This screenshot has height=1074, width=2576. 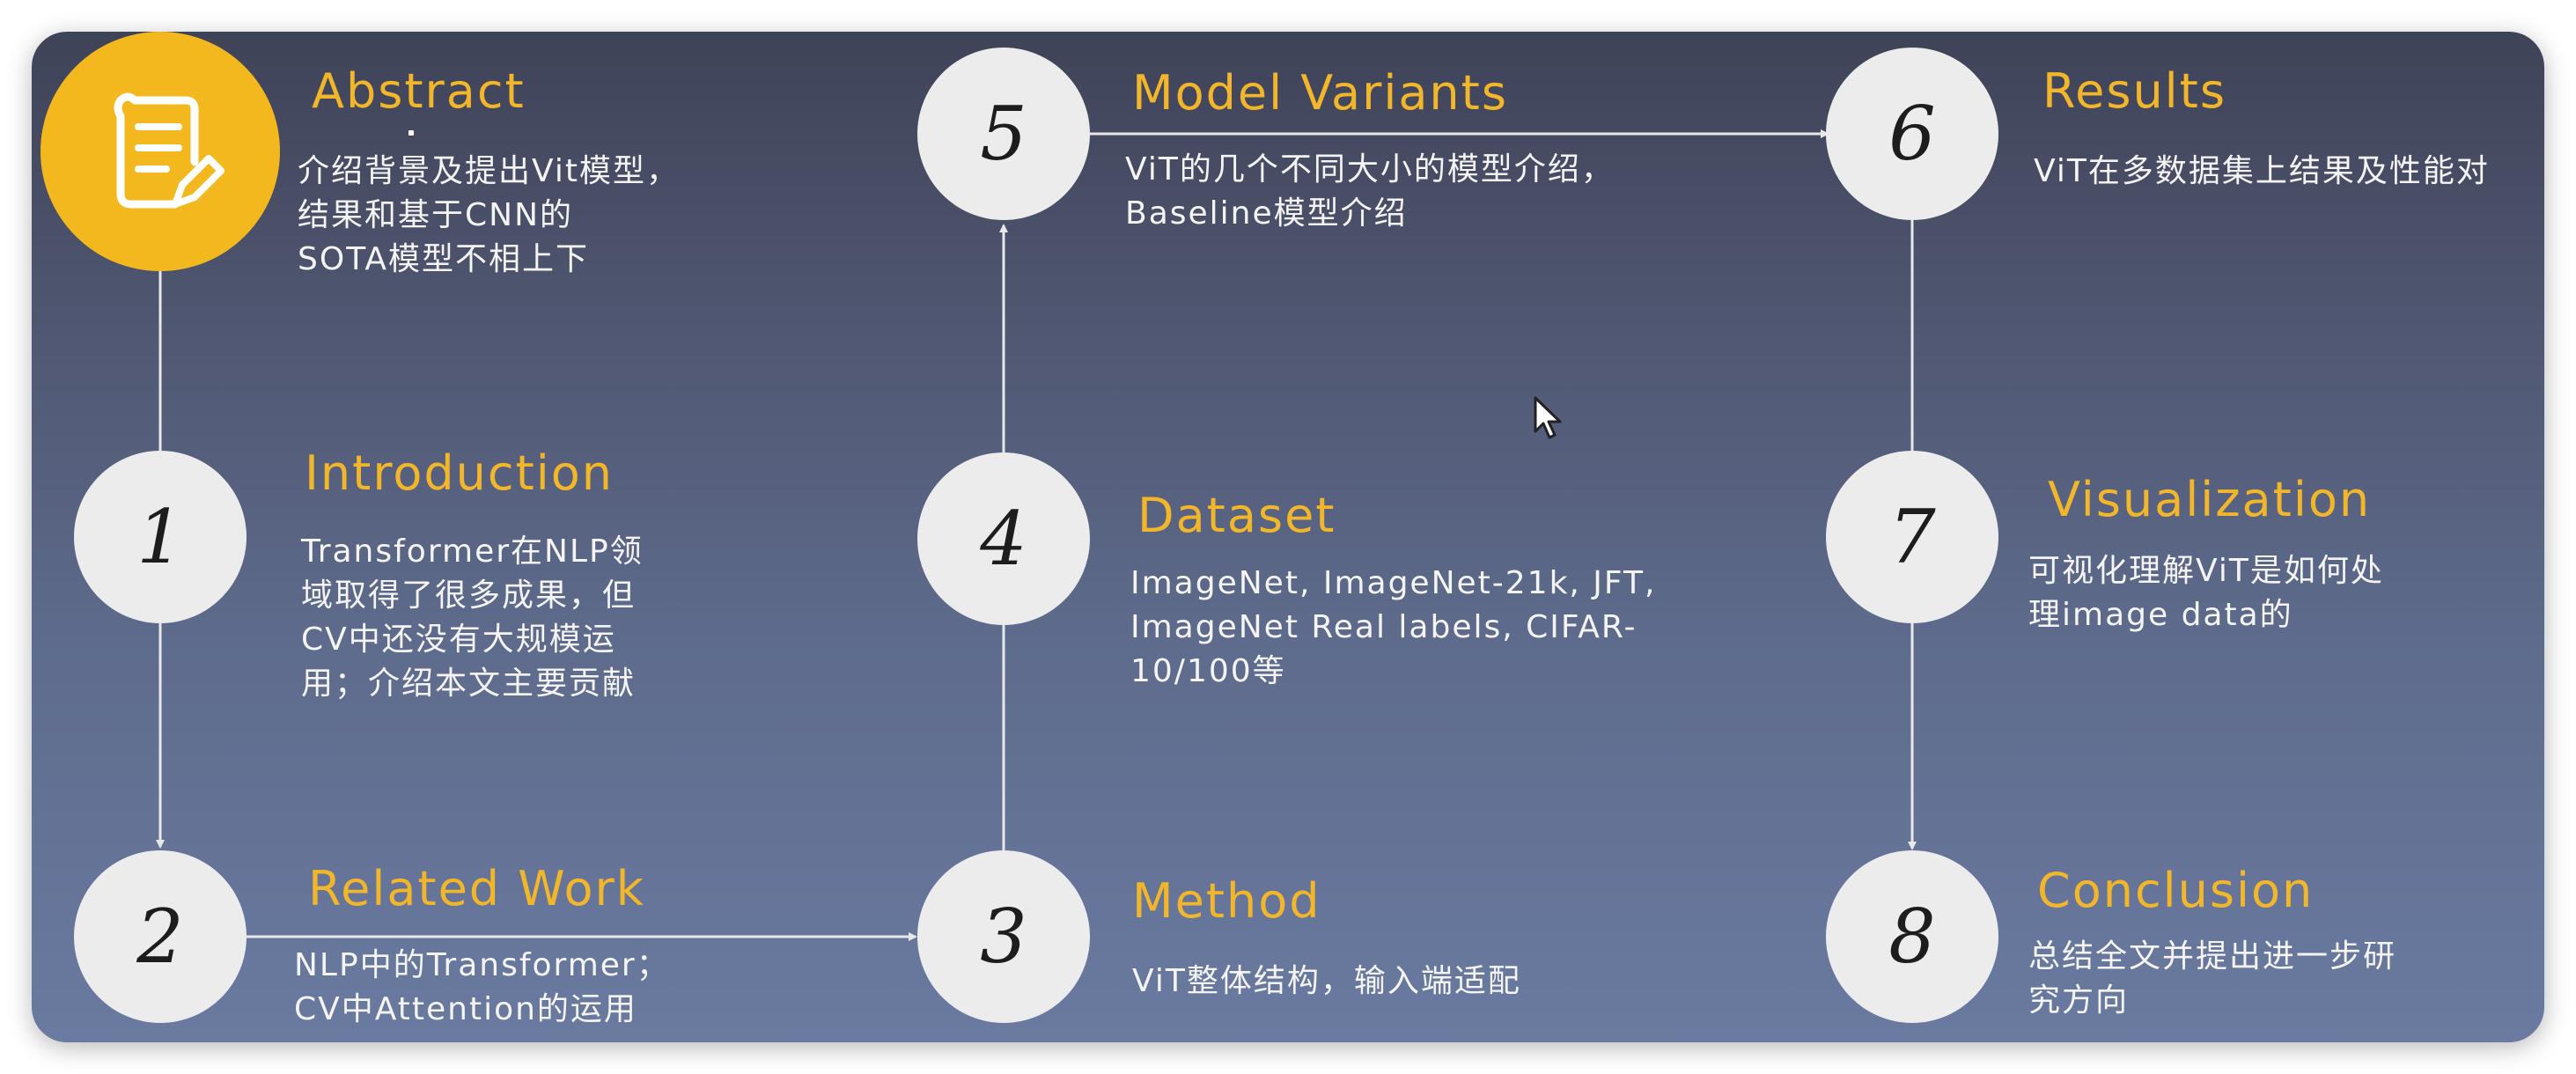 What do you see at coordinates (2134, 91) in the screenshot?
I see `results-title: Results` at bounding box center [2134, 91].